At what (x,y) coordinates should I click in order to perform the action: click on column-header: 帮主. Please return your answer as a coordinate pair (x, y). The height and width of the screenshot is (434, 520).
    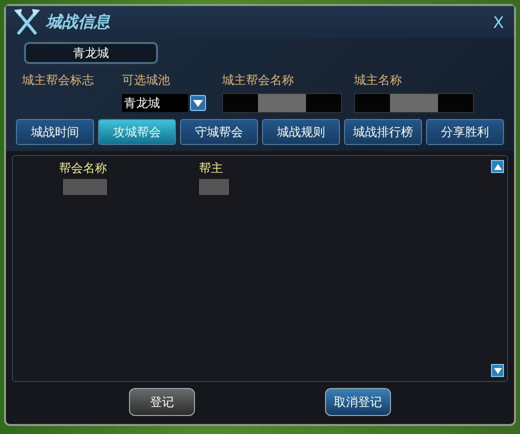
    Looking at the image, I should click on (211, 168).